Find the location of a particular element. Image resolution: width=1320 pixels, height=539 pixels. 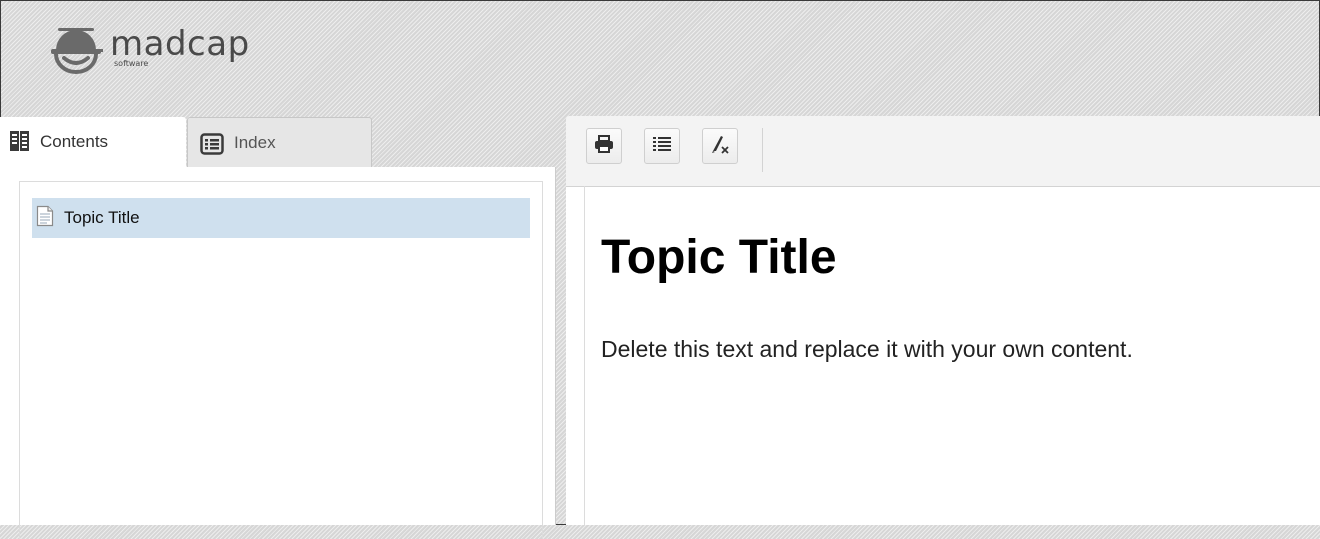

toc-item-label: Topic Title is located at coordinates (102, 217).